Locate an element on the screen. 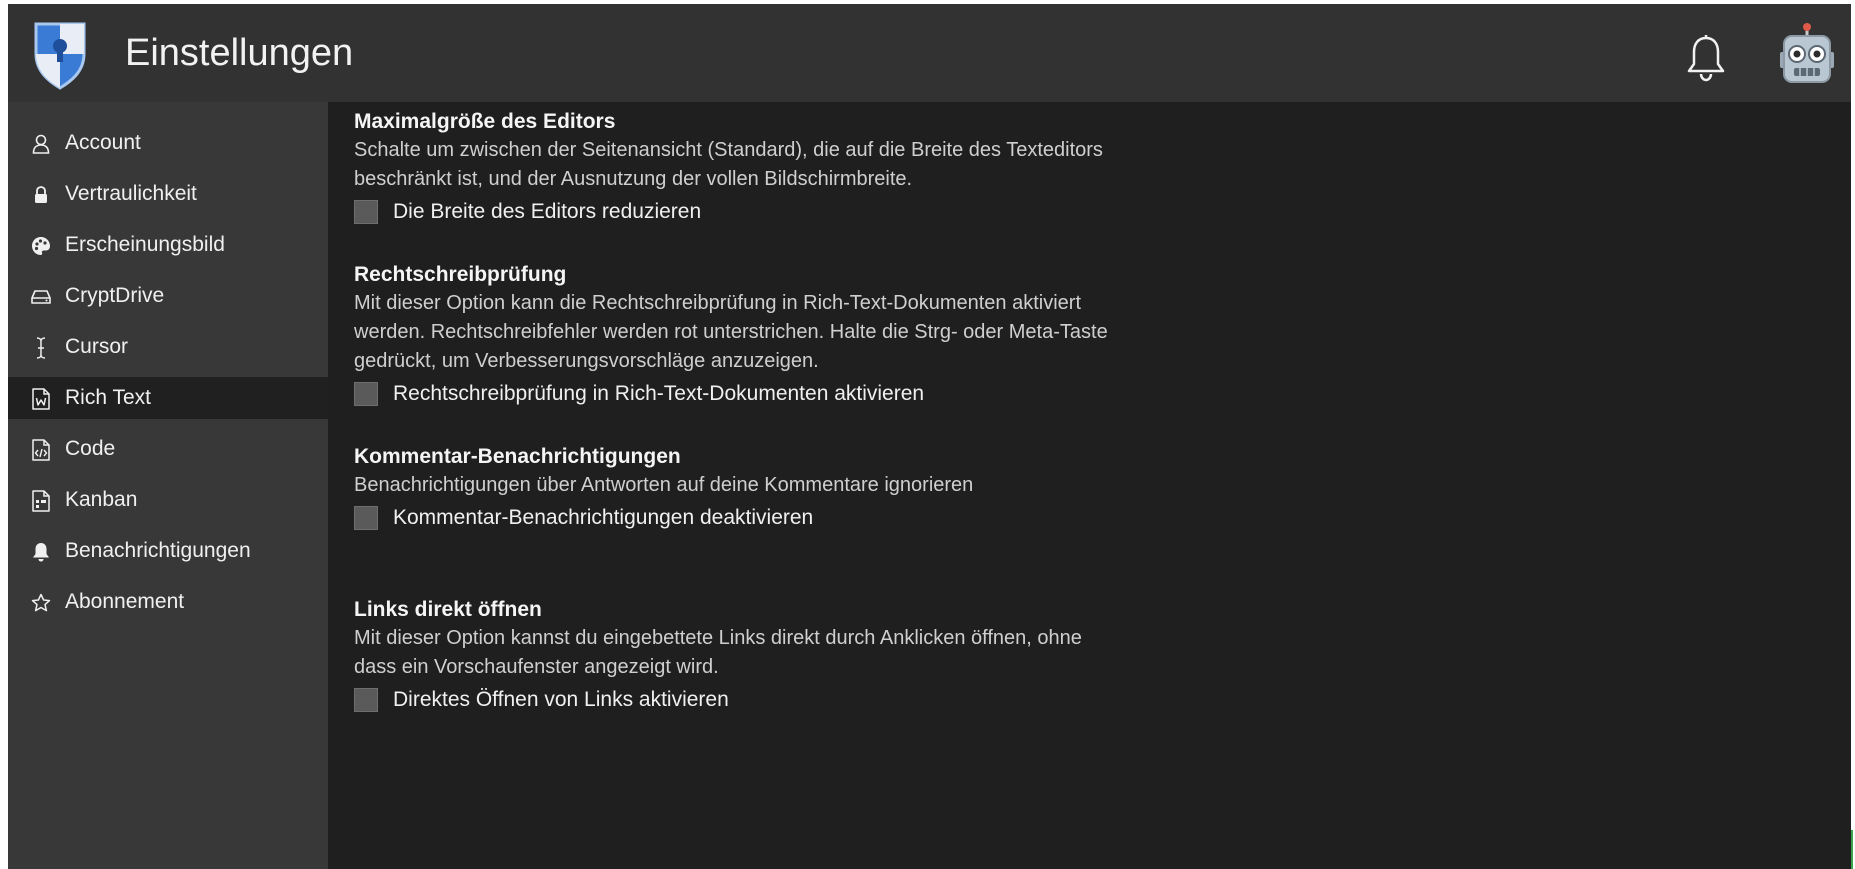 Image resolution: width=1855 pixels, height=869 pixels. bell-icon is located at coordinates (41, 552).